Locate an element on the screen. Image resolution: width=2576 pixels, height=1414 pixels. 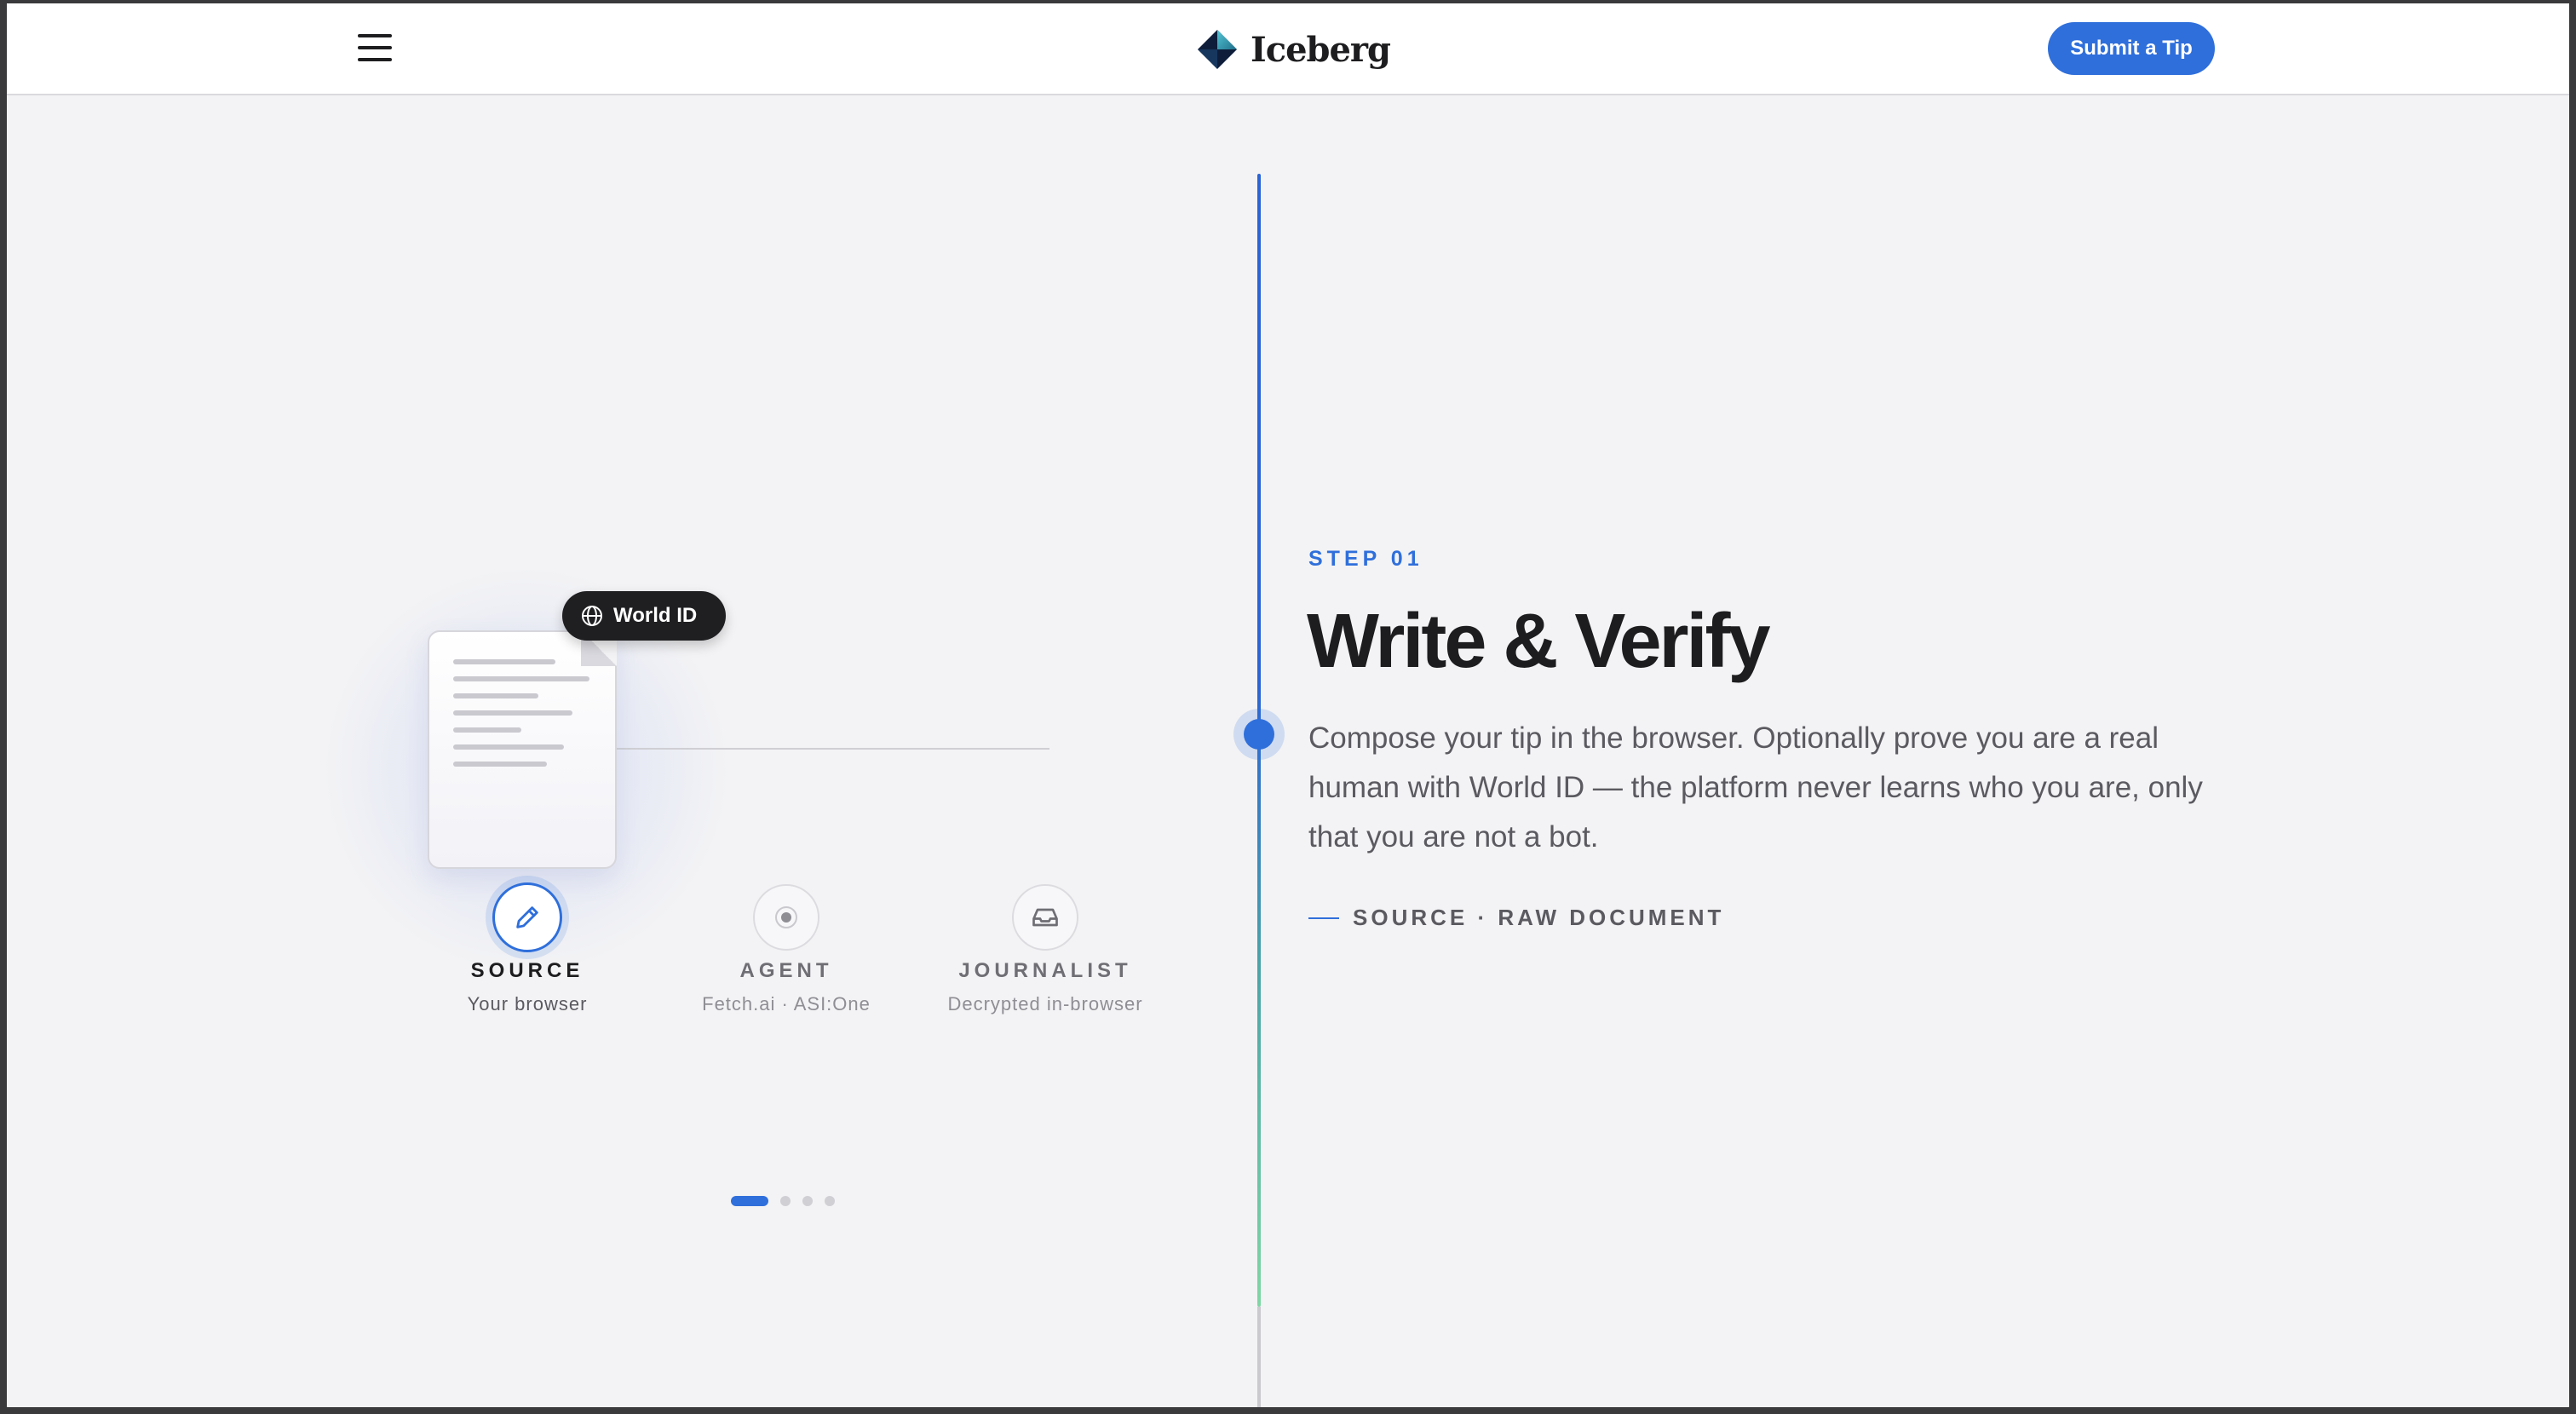
step-tag: SOURCE · RAW DOCUMENT is located at coordinates (1516, 918).